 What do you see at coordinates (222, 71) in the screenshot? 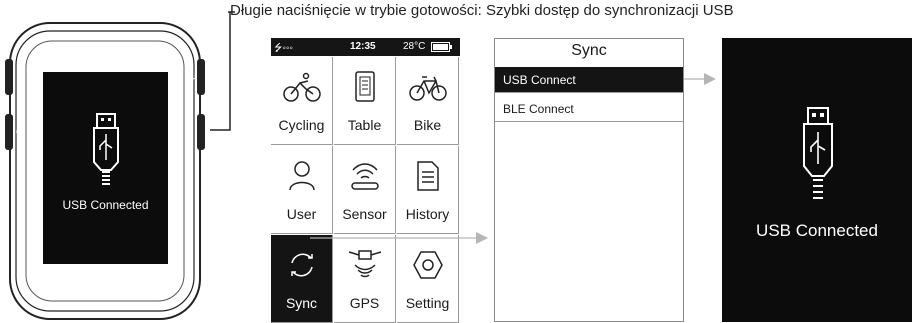
I see `callout-leader-line` at bounding box center [222, 71].